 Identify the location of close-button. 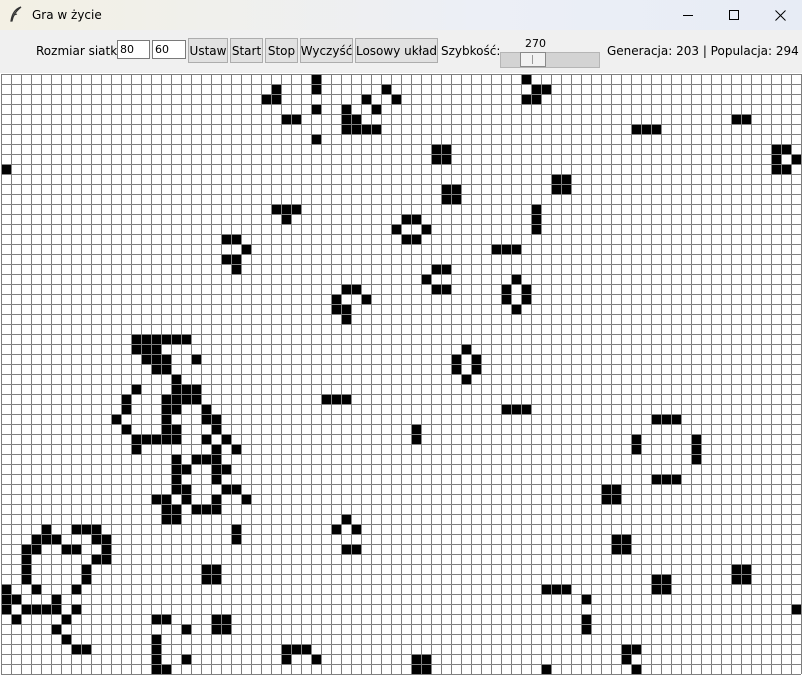
(779, 15).